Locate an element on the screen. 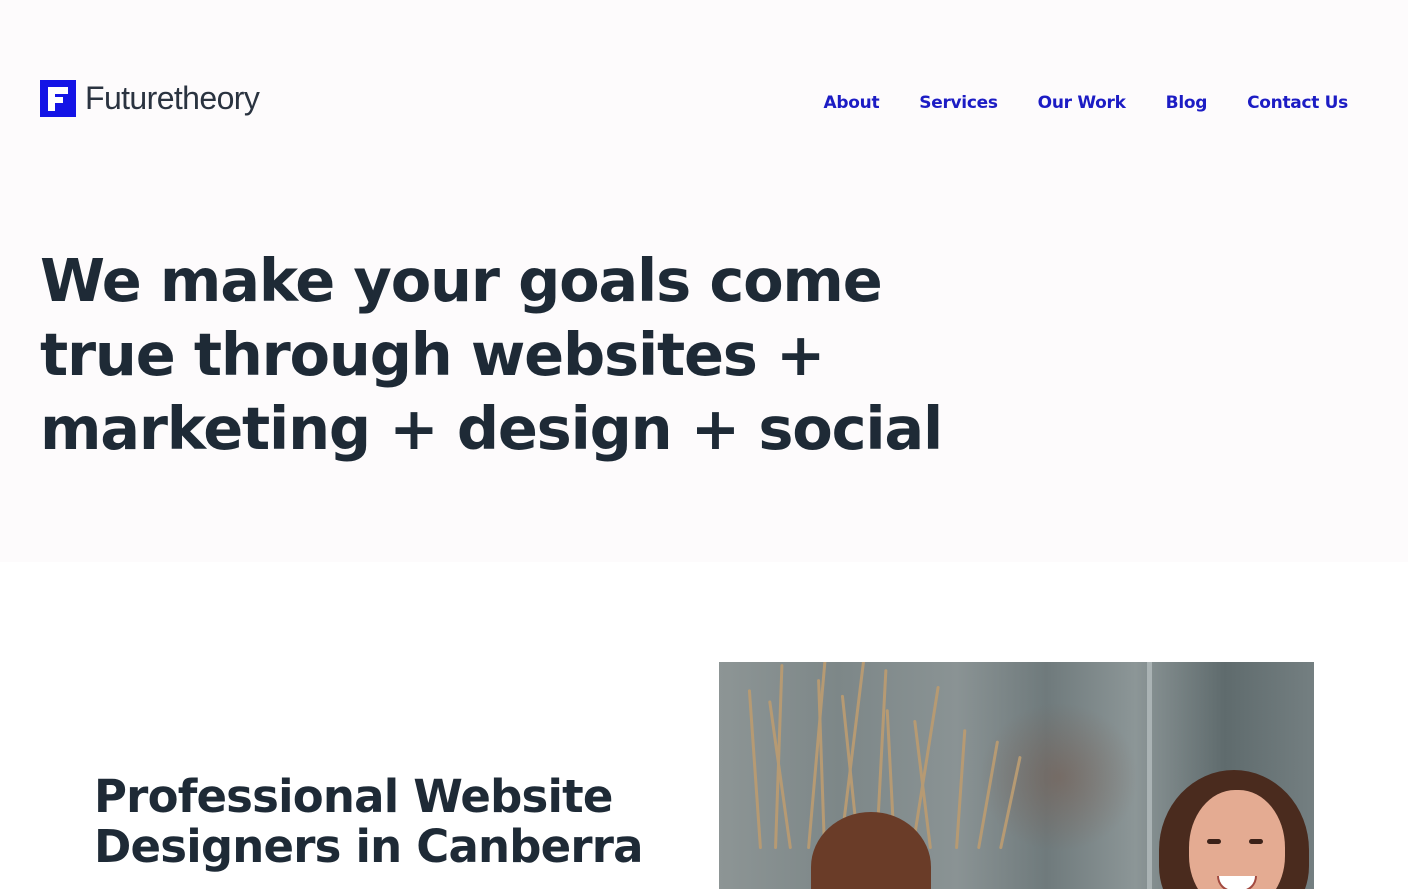 The width and height of the screenshot is (1408, 889). futuretheory-f-logo-icon is located at coordinates (58, 98).